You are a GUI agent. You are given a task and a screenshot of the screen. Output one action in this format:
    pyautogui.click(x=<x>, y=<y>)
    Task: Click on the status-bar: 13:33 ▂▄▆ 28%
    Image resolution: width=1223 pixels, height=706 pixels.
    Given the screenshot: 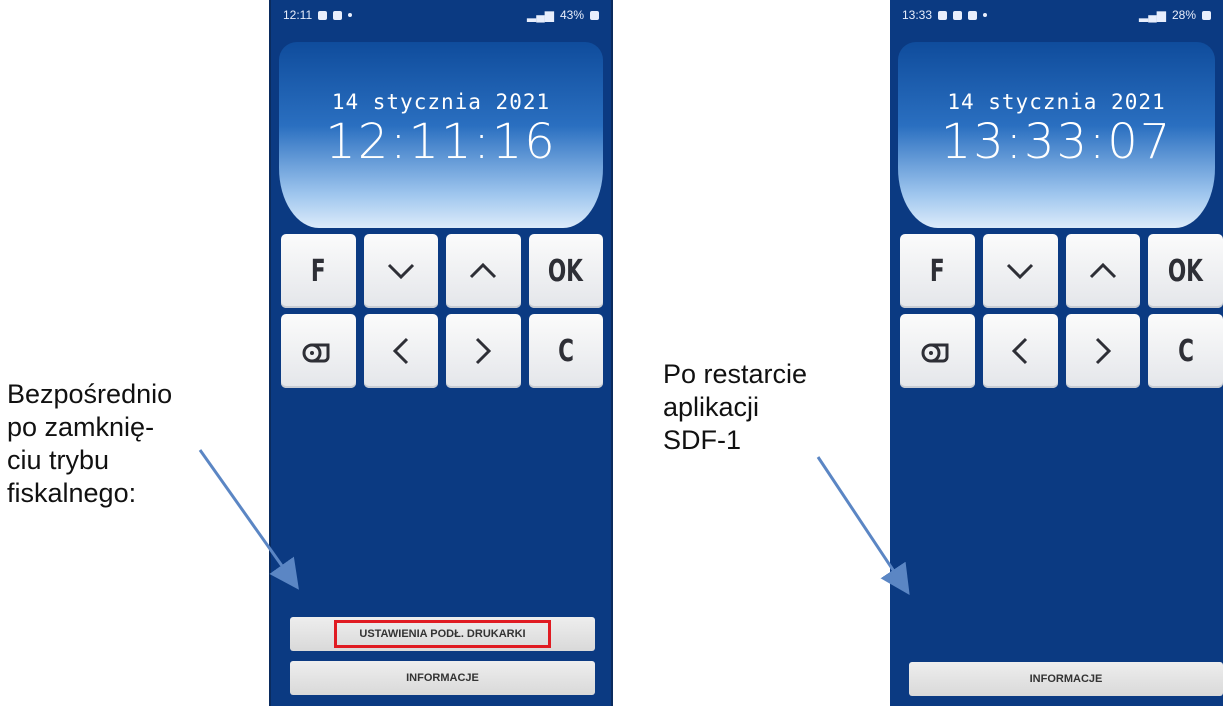 What is the action you would take?
    pyautogui.click(x=1056, y=15)
    